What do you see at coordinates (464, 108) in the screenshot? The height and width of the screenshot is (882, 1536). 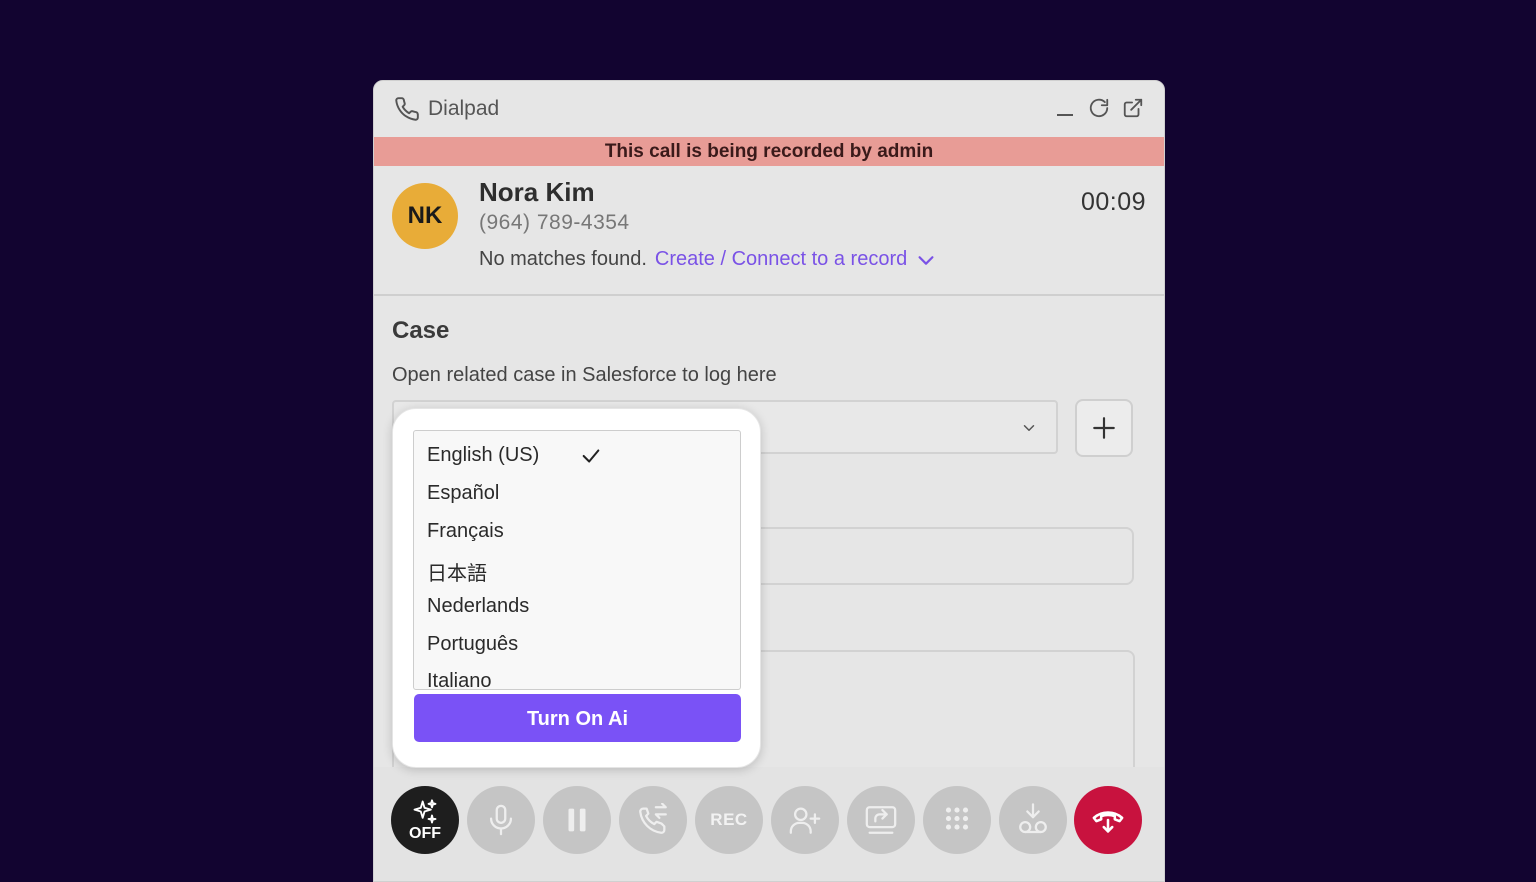 I see `window-title: Dialpad` at bounding box center [464, 108].